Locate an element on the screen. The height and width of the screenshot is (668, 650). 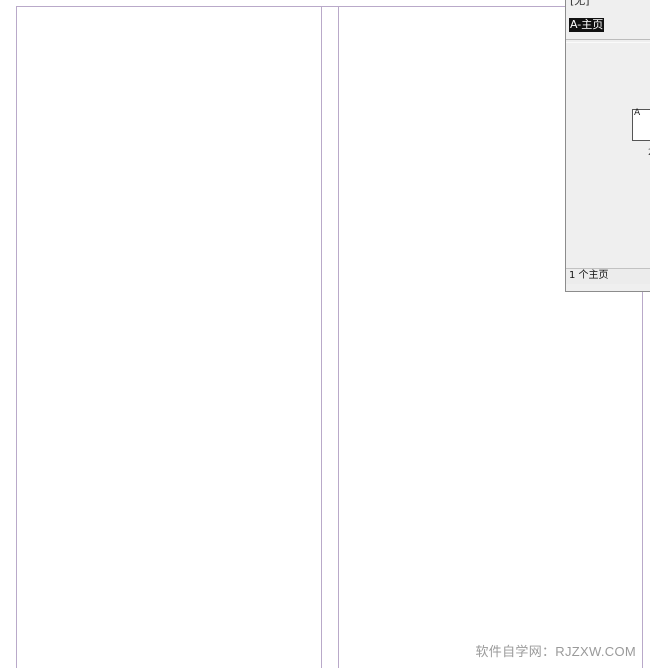
panel-dotted-edge is located at coordinates (550, 0).